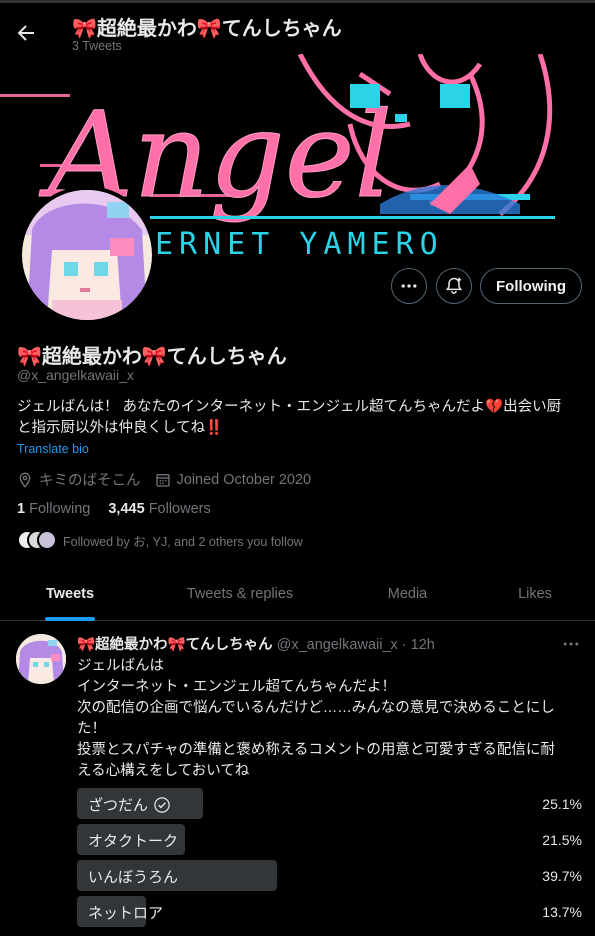 Image resolution: width=595 pixels, height=936 pixels. Describe the element at coordinates (562, 912) in the screenshot. I see `poll-percent: 13.7%` at that location.